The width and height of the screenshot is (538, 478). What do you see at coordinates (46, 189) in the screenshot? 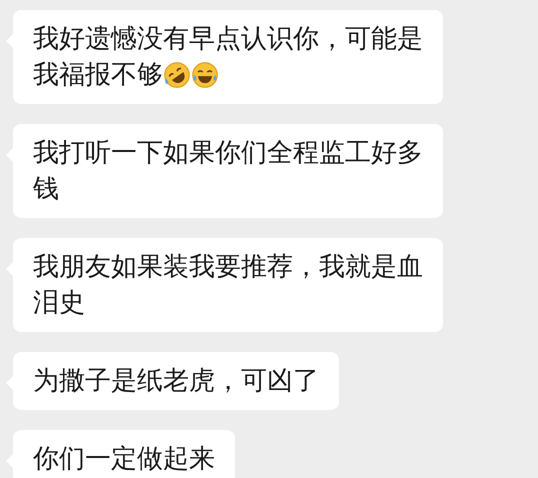
I see `message-text: 钱` at bounding box center [46, 189].